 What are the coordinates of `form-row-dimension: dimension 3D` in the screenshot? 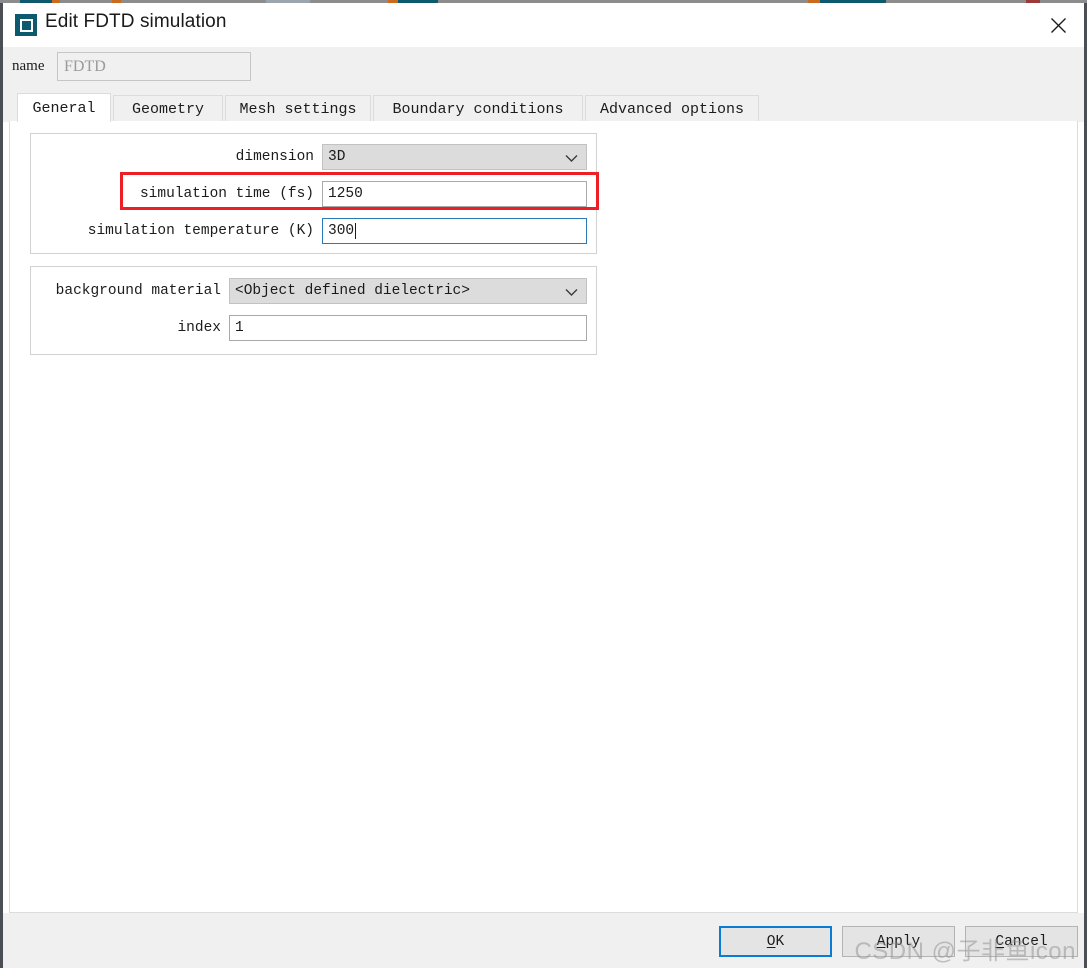 It's located at (313, 157).